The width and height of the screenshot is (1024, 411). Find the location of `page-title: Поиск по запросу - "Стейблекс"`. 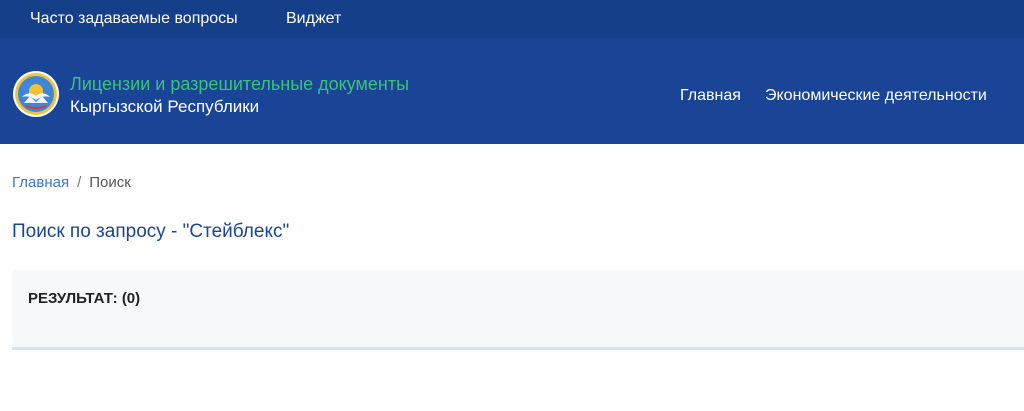

page-title: Поиск по запросу - "Стейблекс" is located at coordinates (151, 231).